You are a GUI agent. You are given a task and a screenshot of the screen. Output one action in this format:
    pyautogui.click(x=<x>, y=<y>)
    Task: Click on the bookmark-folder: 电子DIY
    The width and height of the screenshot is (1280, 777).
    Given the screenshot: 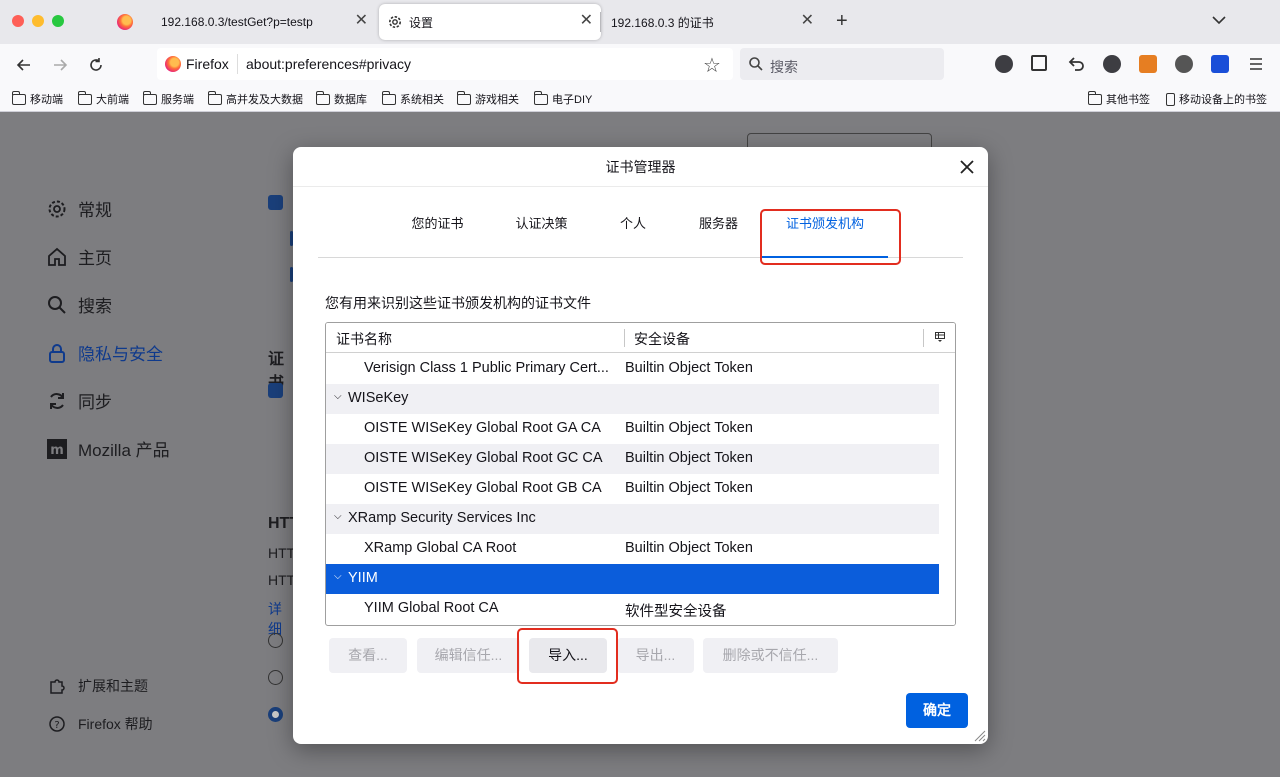 What is the action you would take?
    pyautogui.click(x=563, y=98)
    